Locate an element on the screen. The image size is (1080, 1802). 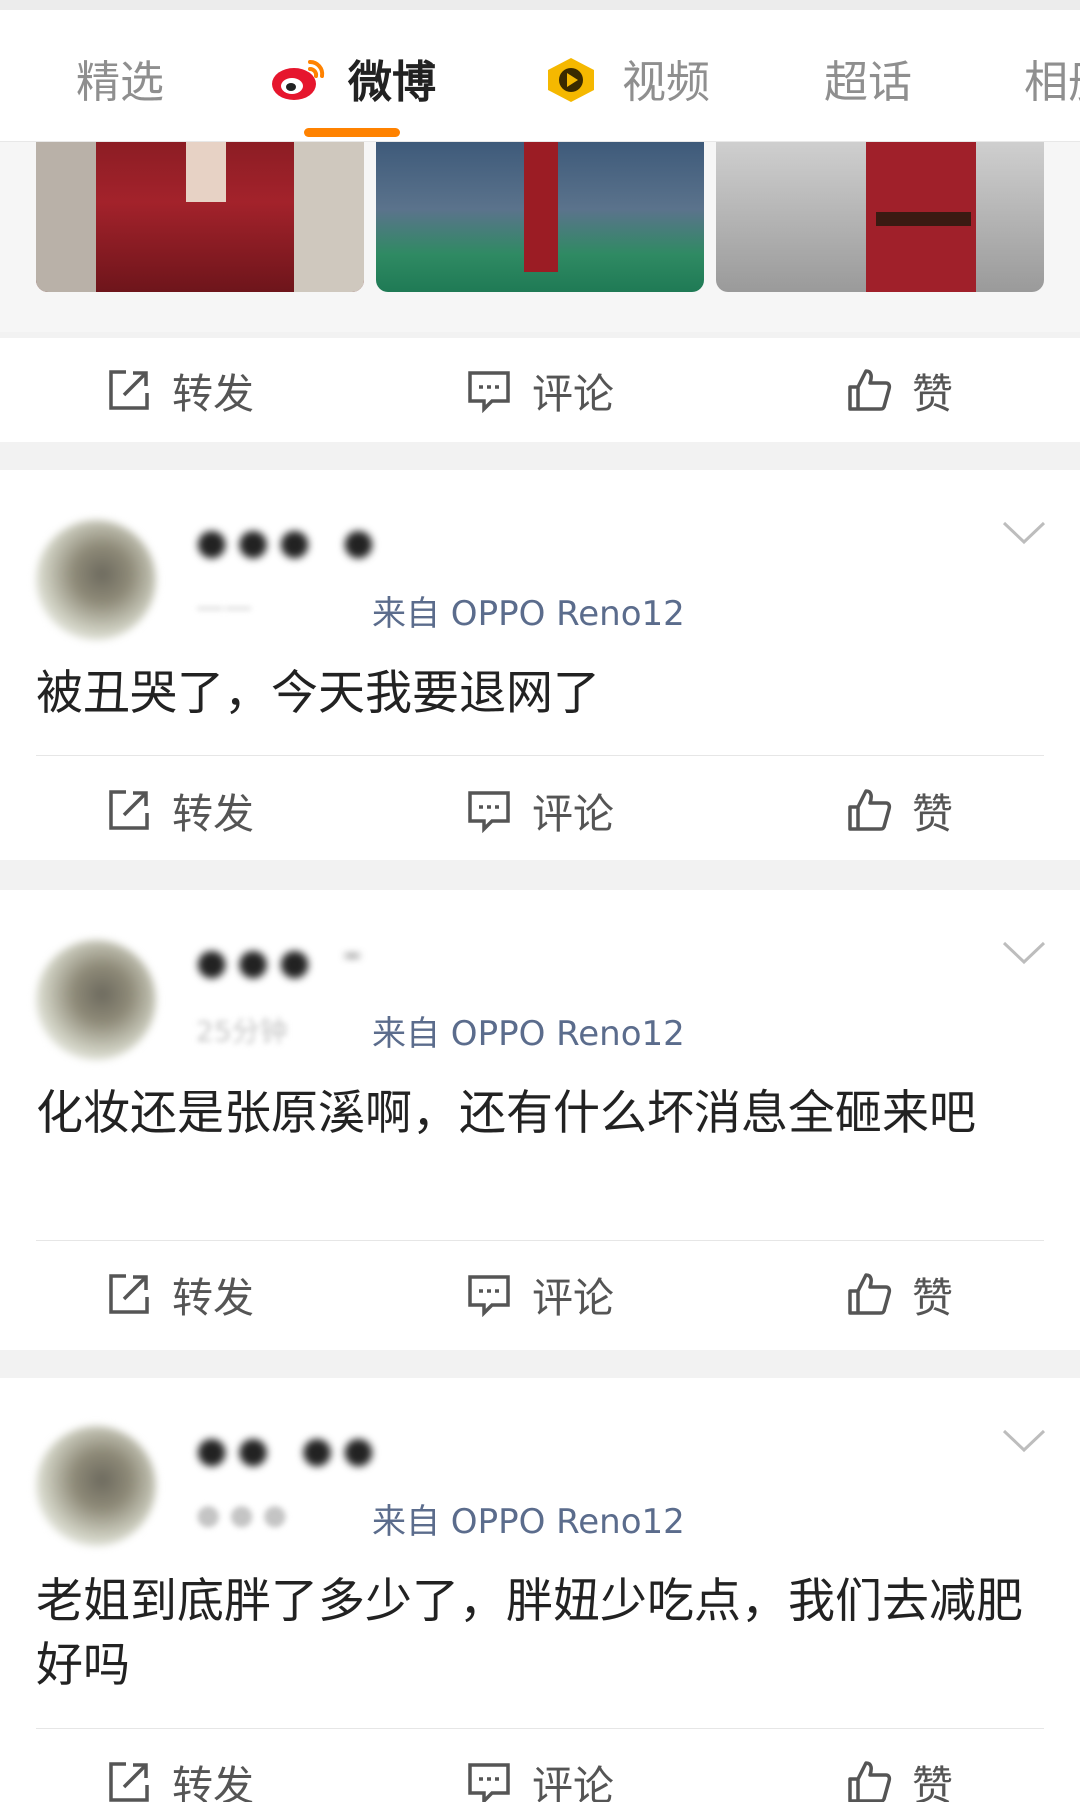
post-image-strip is located at coordinates (540, 237).